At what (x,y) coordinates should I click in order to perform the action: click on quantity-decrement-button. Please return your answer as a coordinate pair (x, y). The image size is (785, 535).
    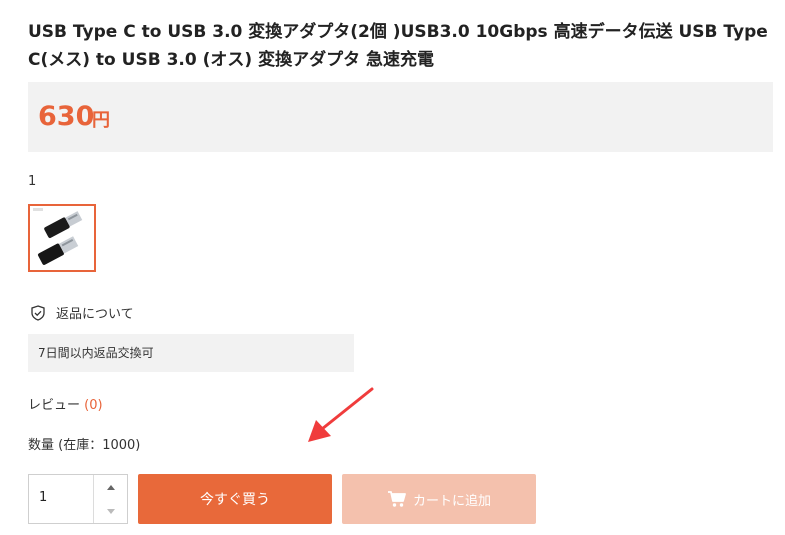
    Looking at the image, I should click on (111, 511).